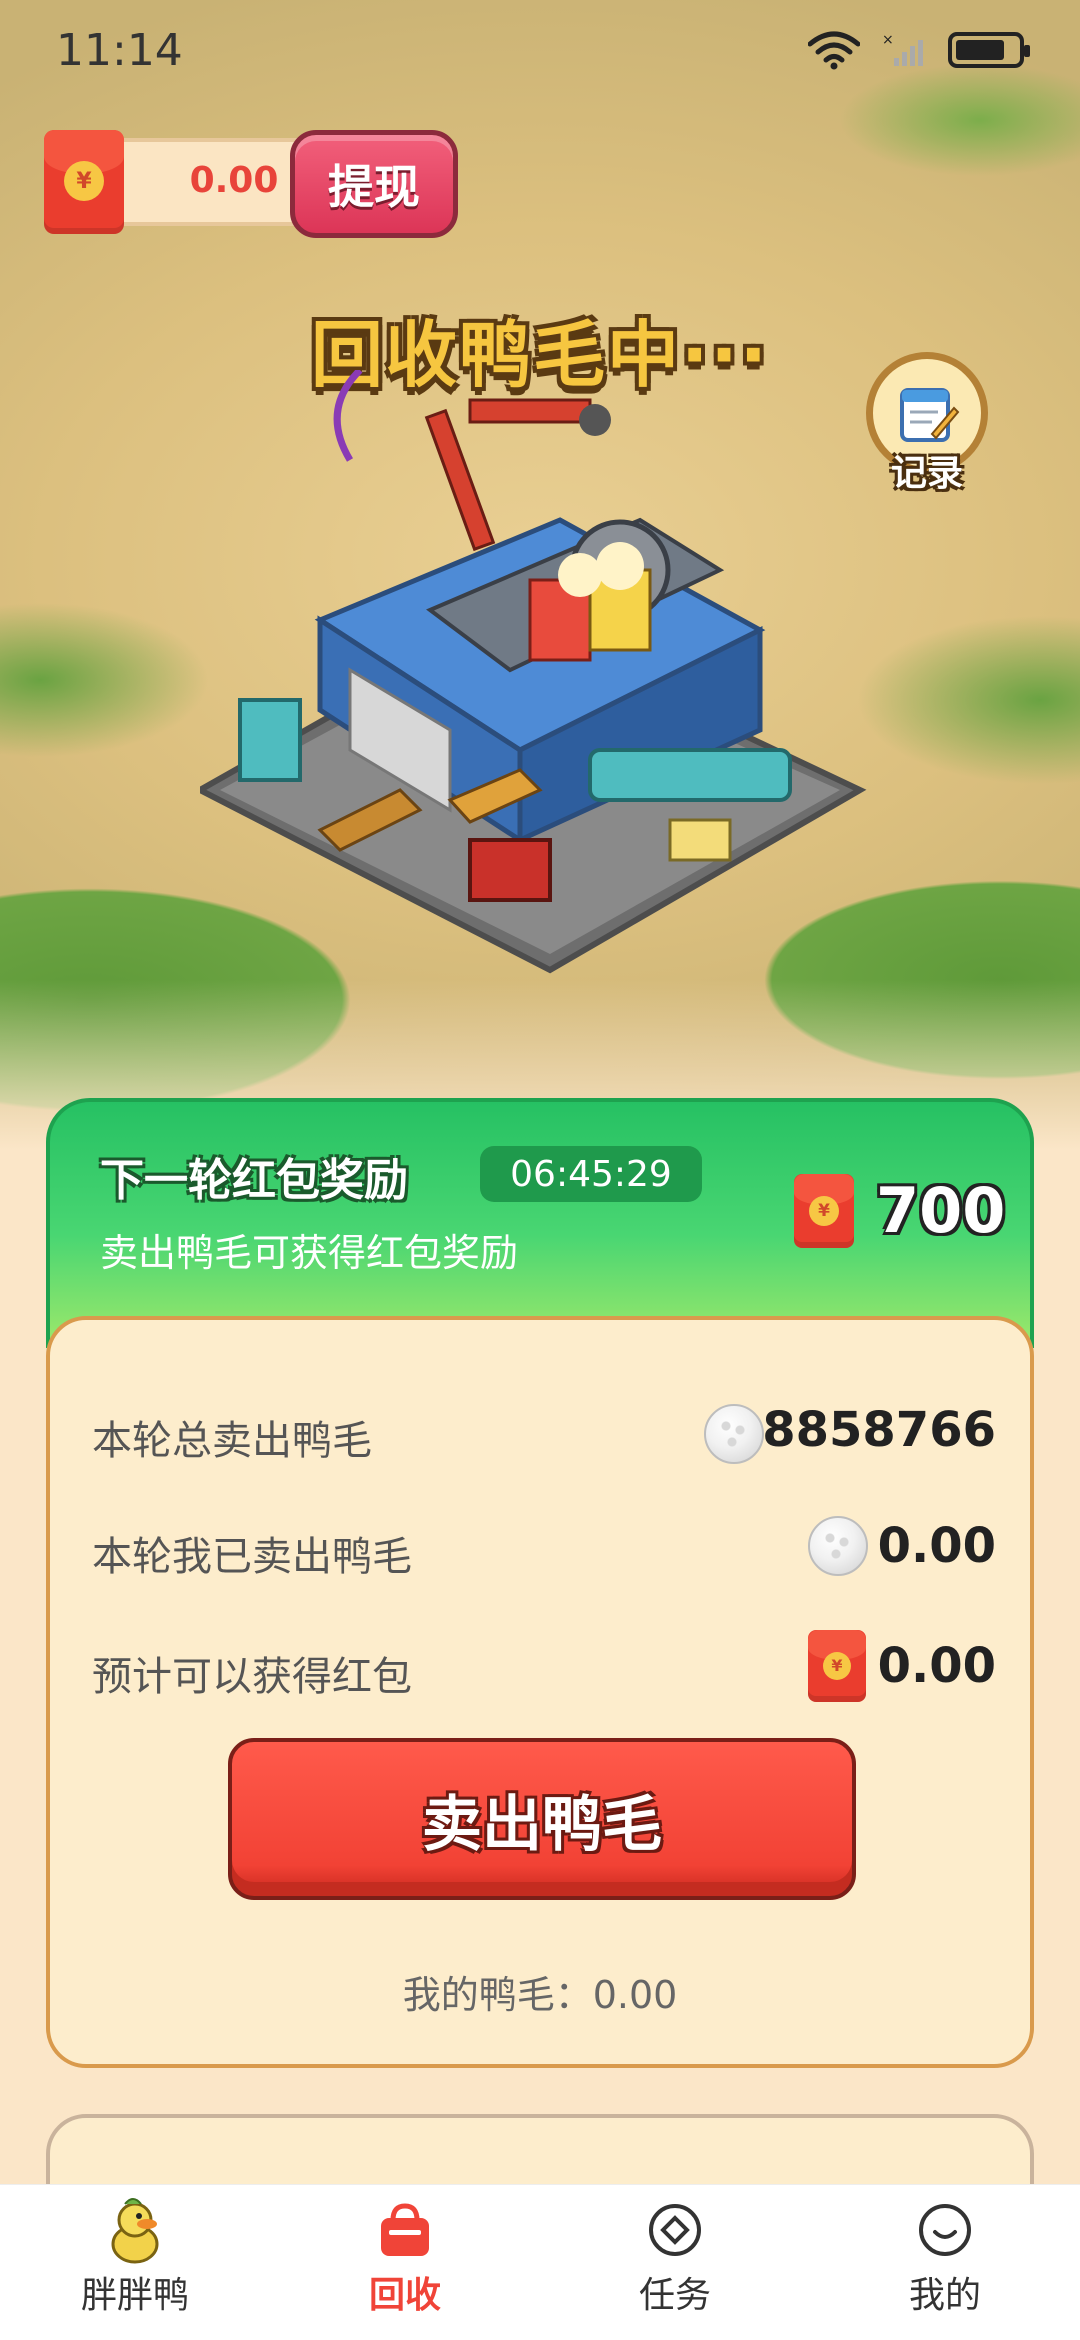 The width and height of the screenshot is (1080, 2340). What do you see at coordinates (879, 1430) in the screenshot?
I see `stat-value: 8858766` at bounding box center [879, 1430].